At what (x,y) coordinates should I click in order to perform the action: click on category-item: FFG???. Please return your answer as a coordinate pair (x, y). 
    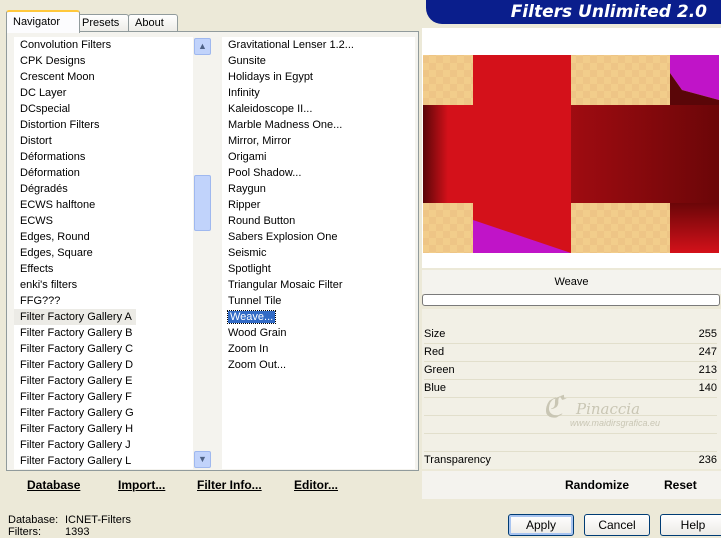
    Looking at the image, I should click on (103, 301).